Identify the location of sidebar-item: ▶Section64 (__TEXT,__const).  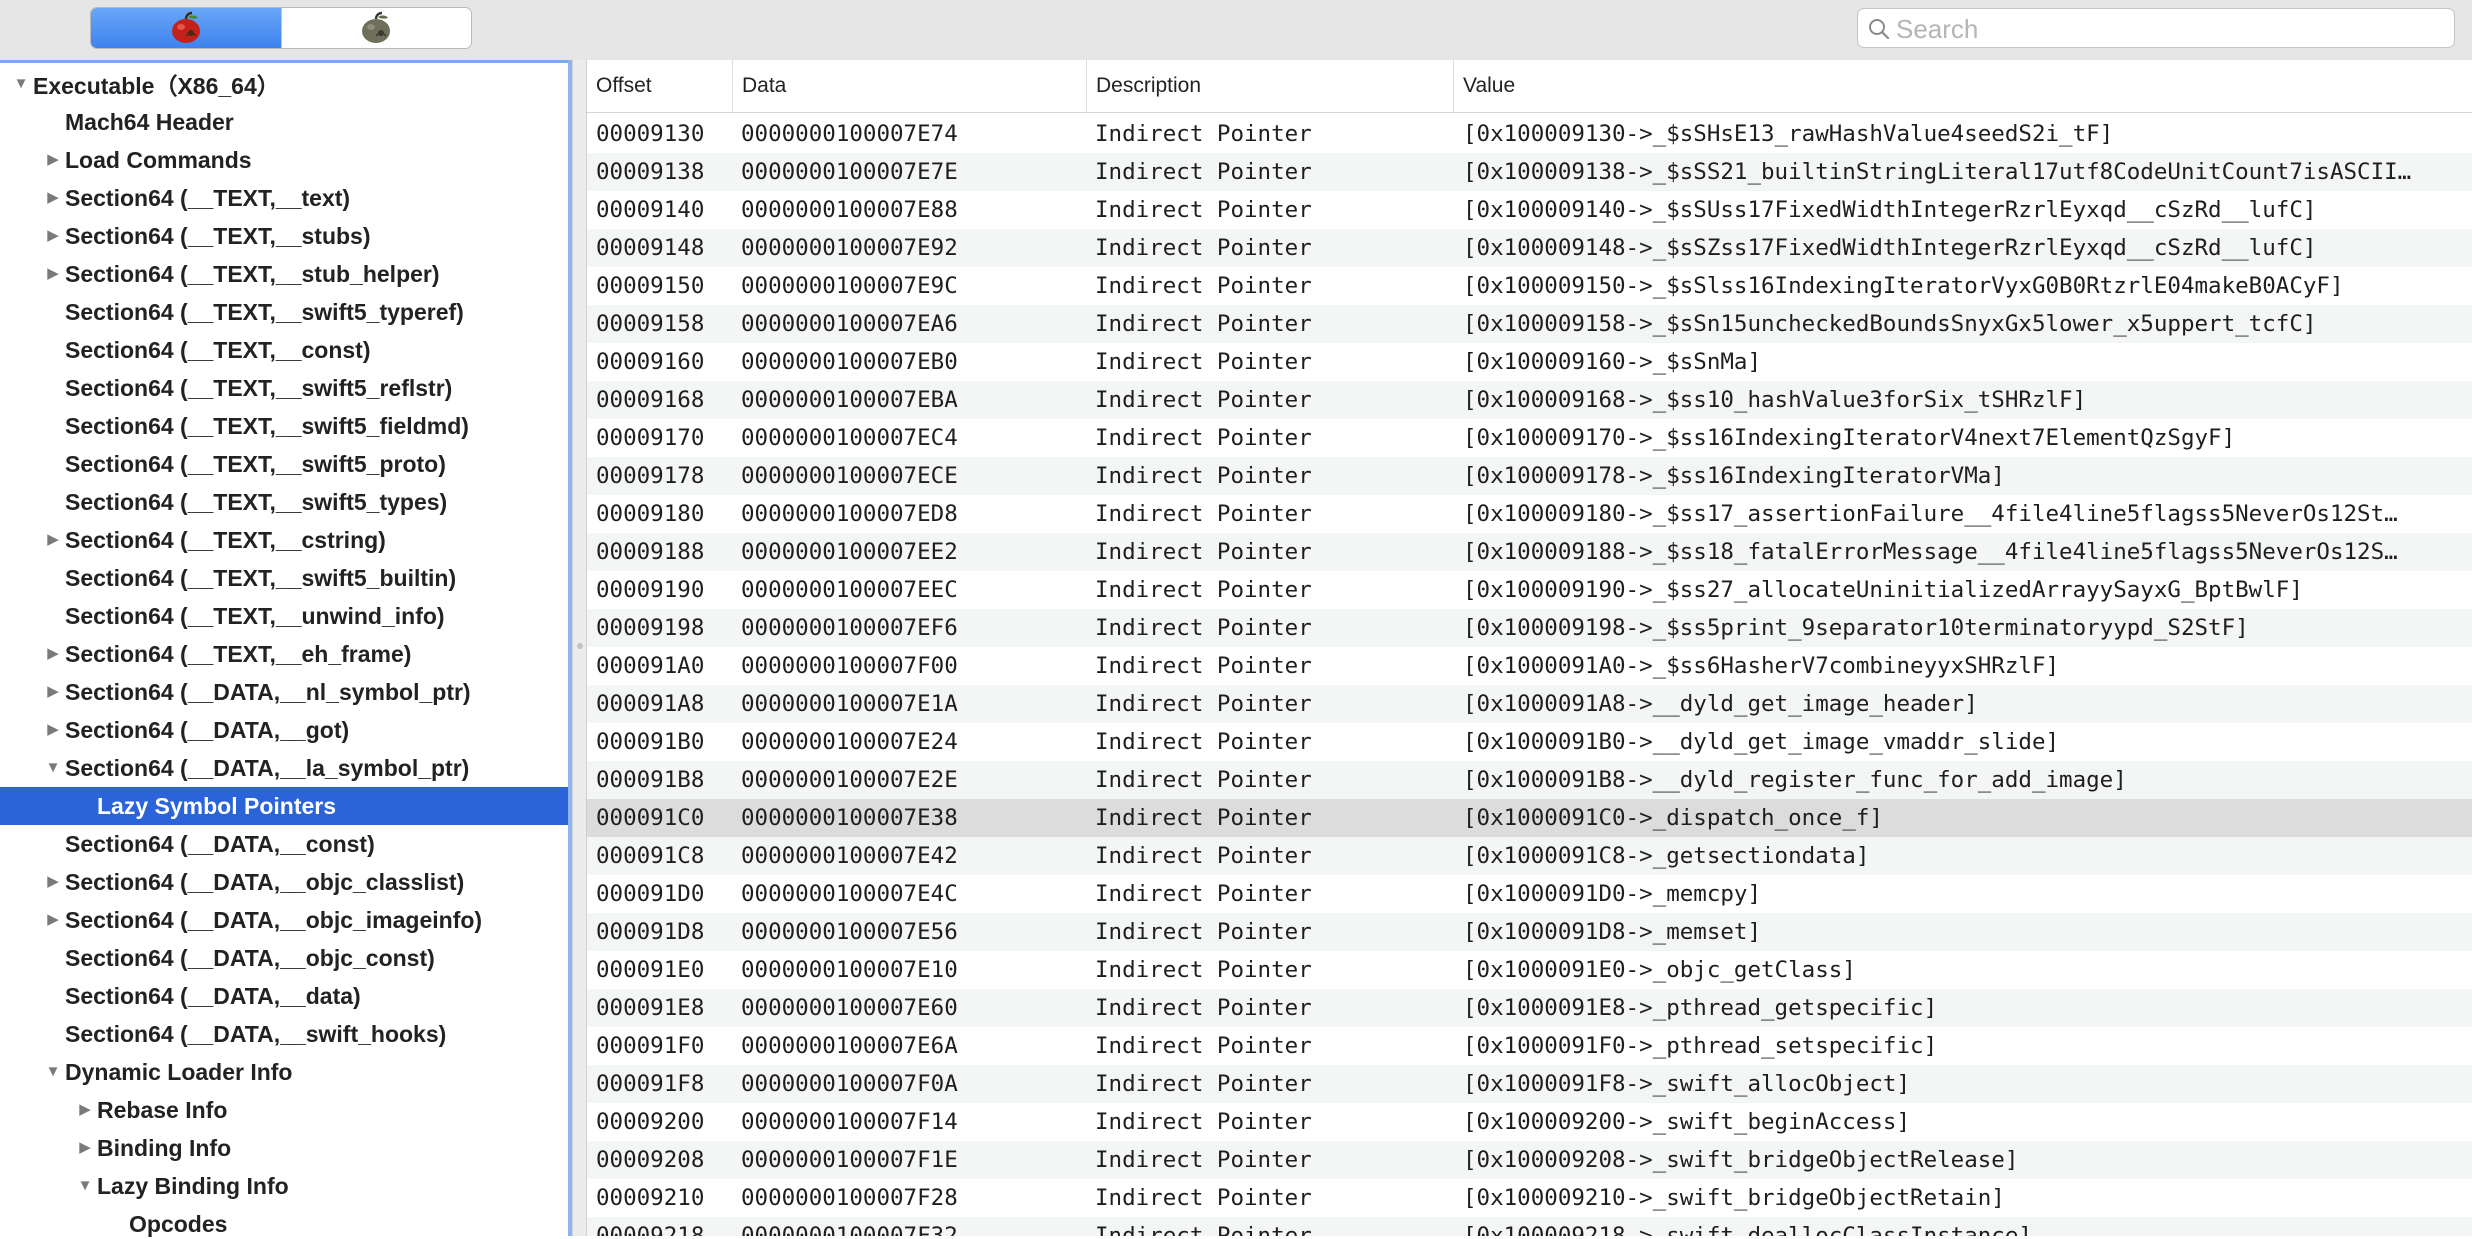
(284, 350).